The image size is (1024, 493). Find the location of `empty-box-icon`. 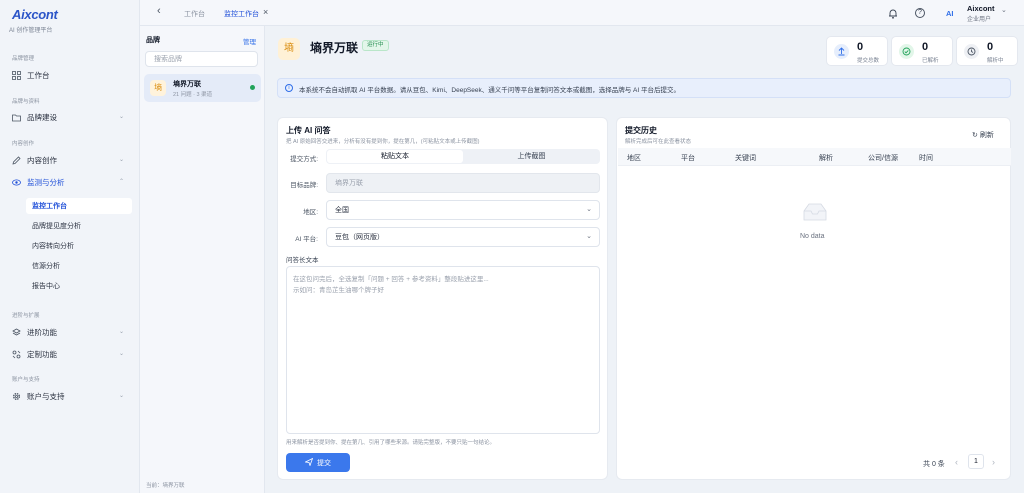

empty-box-icon is located at coordinates (815, 213).